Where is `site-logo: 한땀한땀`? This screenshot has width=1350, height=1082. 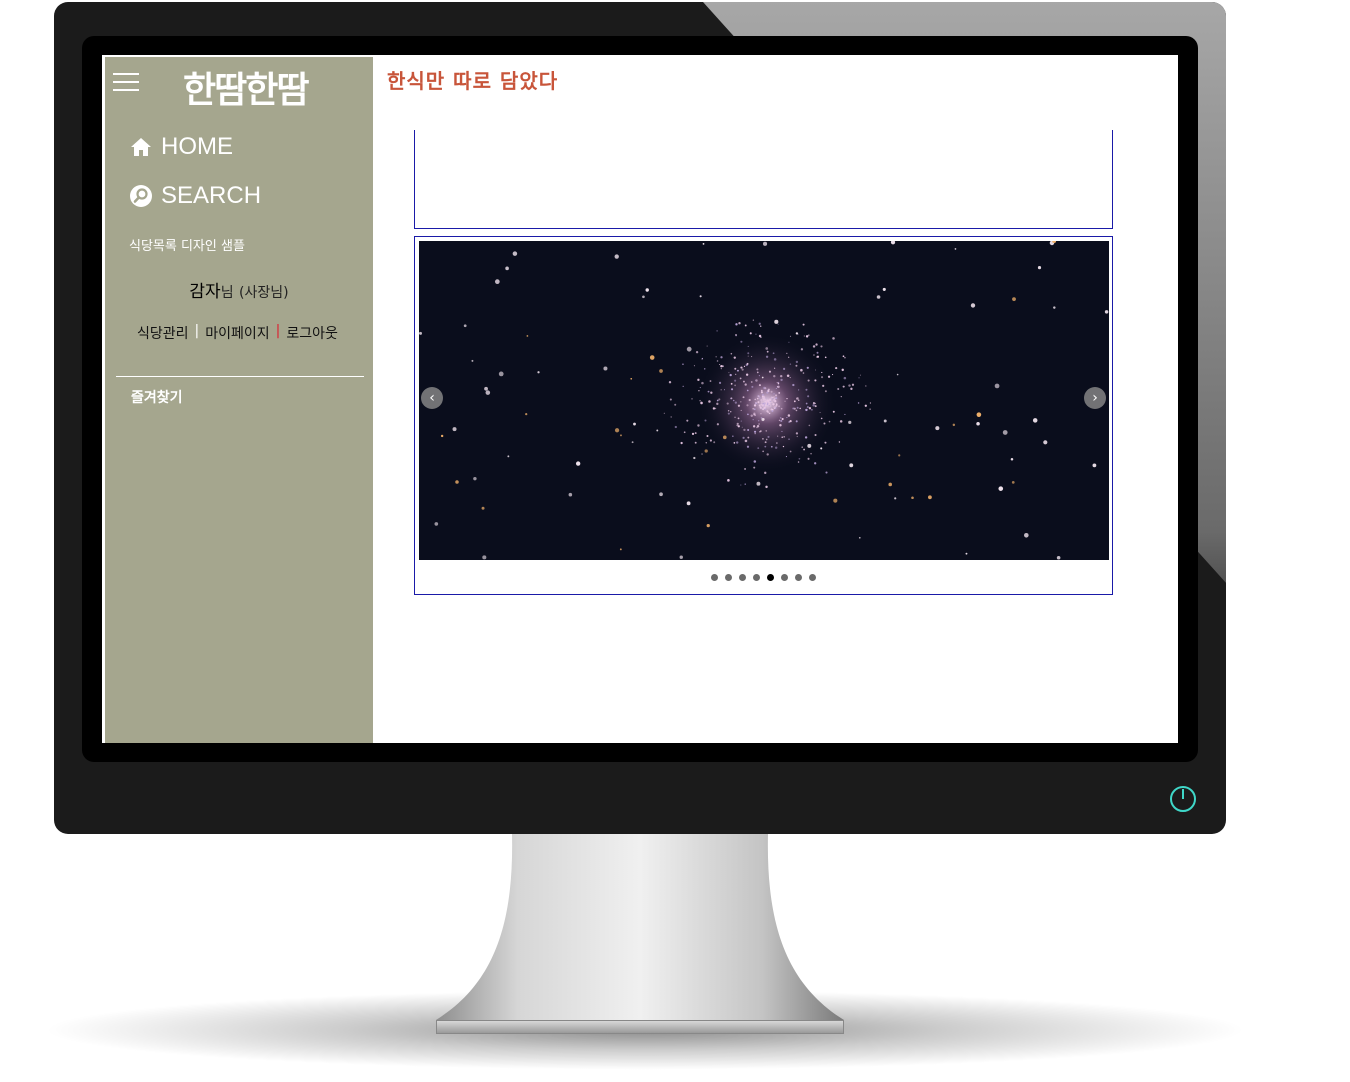
site-logo: 한땀한땀 is located at coordinates (246, 87).